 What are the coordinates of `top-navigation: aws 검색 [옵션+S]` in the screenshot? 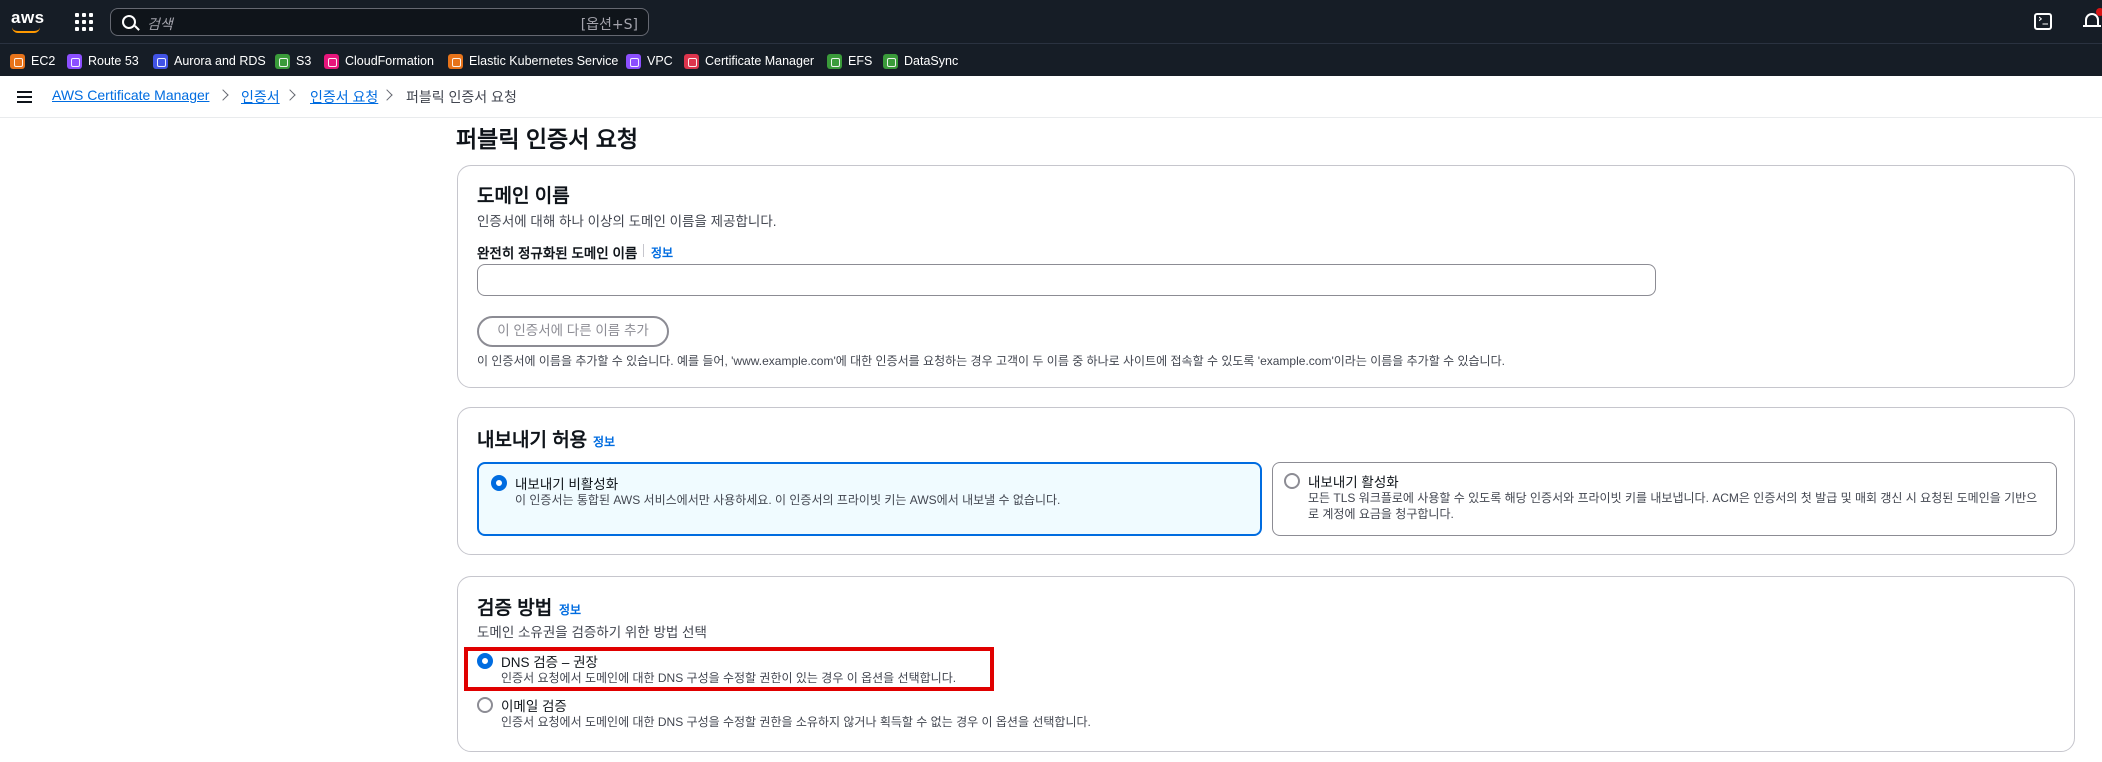 It's located at (1051, 21).